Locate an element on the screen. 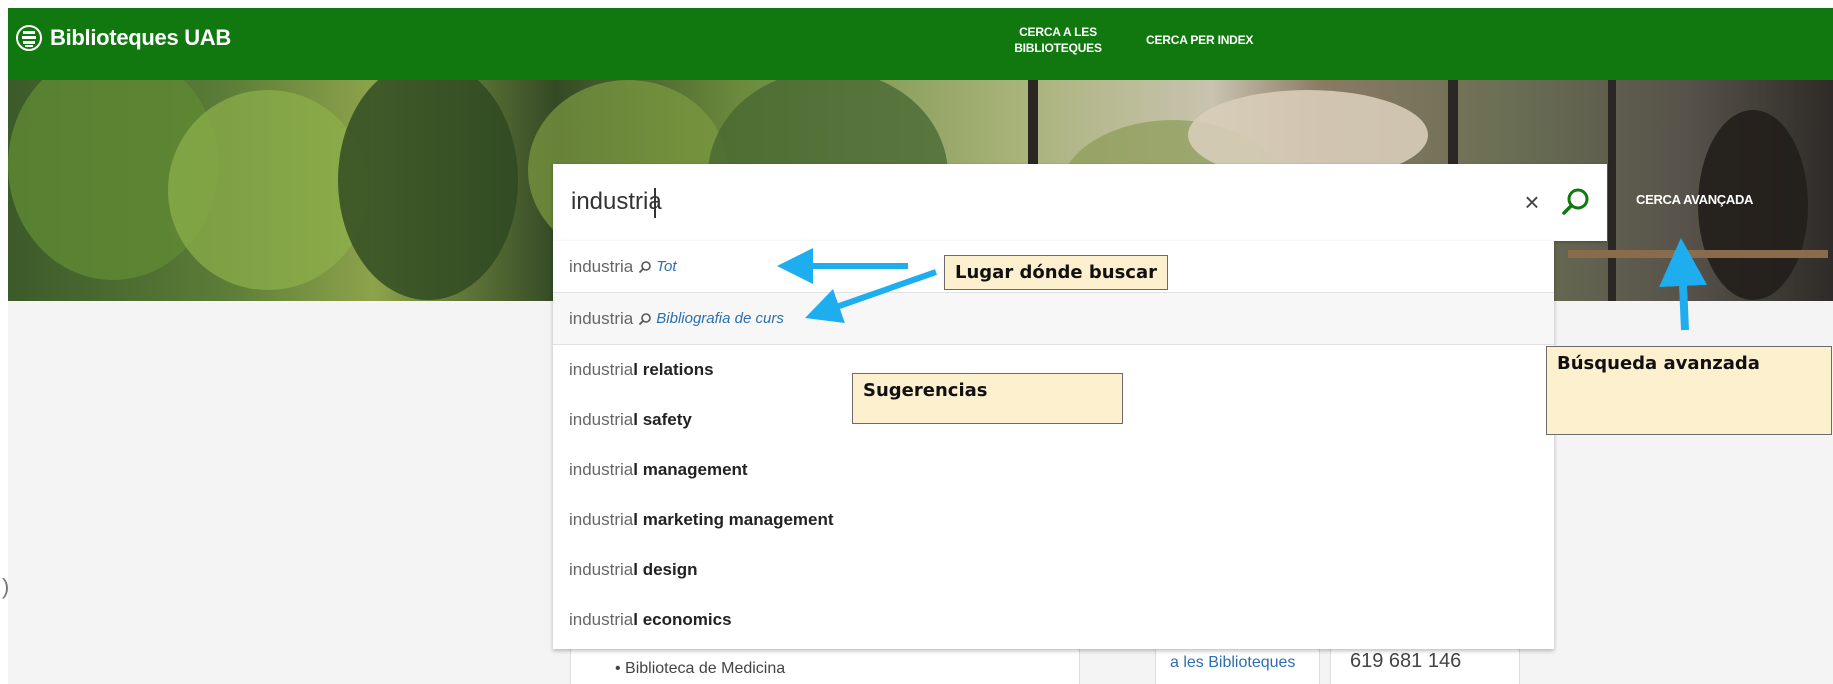 This screenshot has height=684, width=1833. logo-text: Biblioteques UAB is located at coordinates (140, 37).